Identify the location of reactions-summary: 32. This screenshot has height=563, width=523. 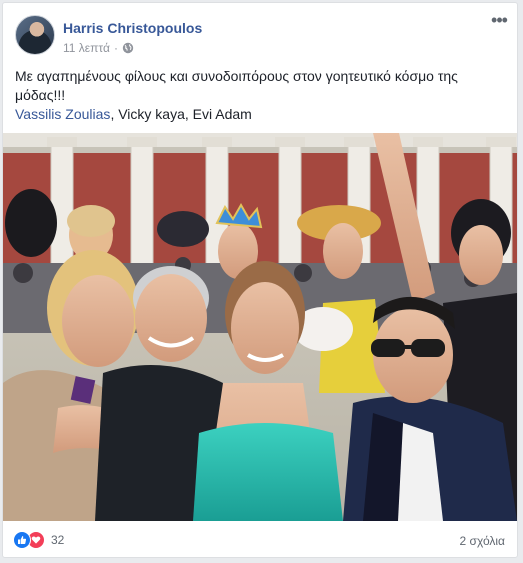
(38, 540).